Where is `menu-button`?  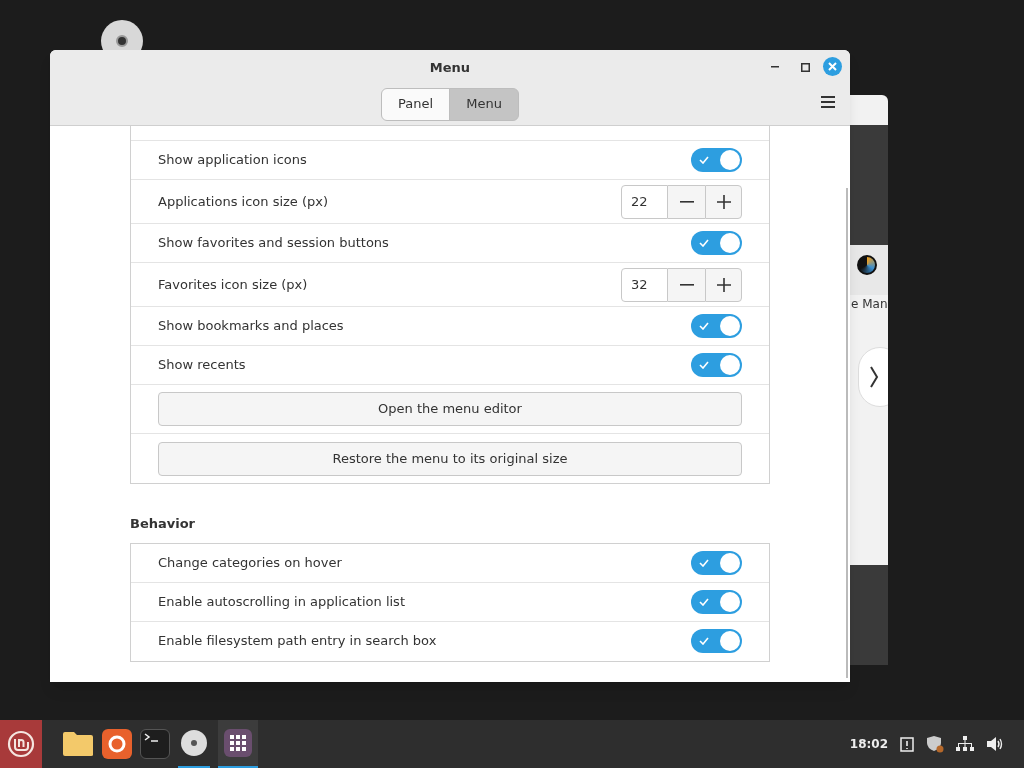 menu-button is located at coordinates (828, 102).